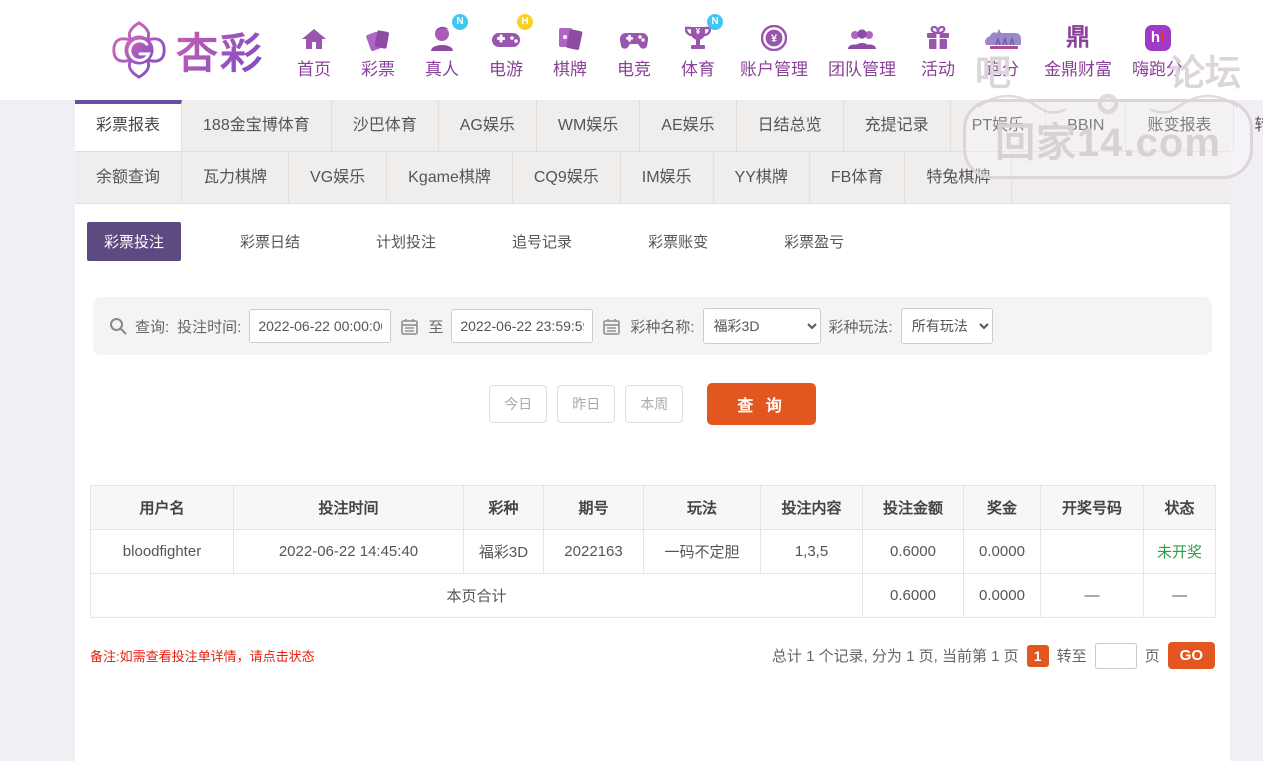 Image resolution: width=1263 pixels, height=761 pixels. What do you see at coordinates (1071, 656) in the screenshot?
I see `goto-label: 转至` at bounding box center [1071, 656].